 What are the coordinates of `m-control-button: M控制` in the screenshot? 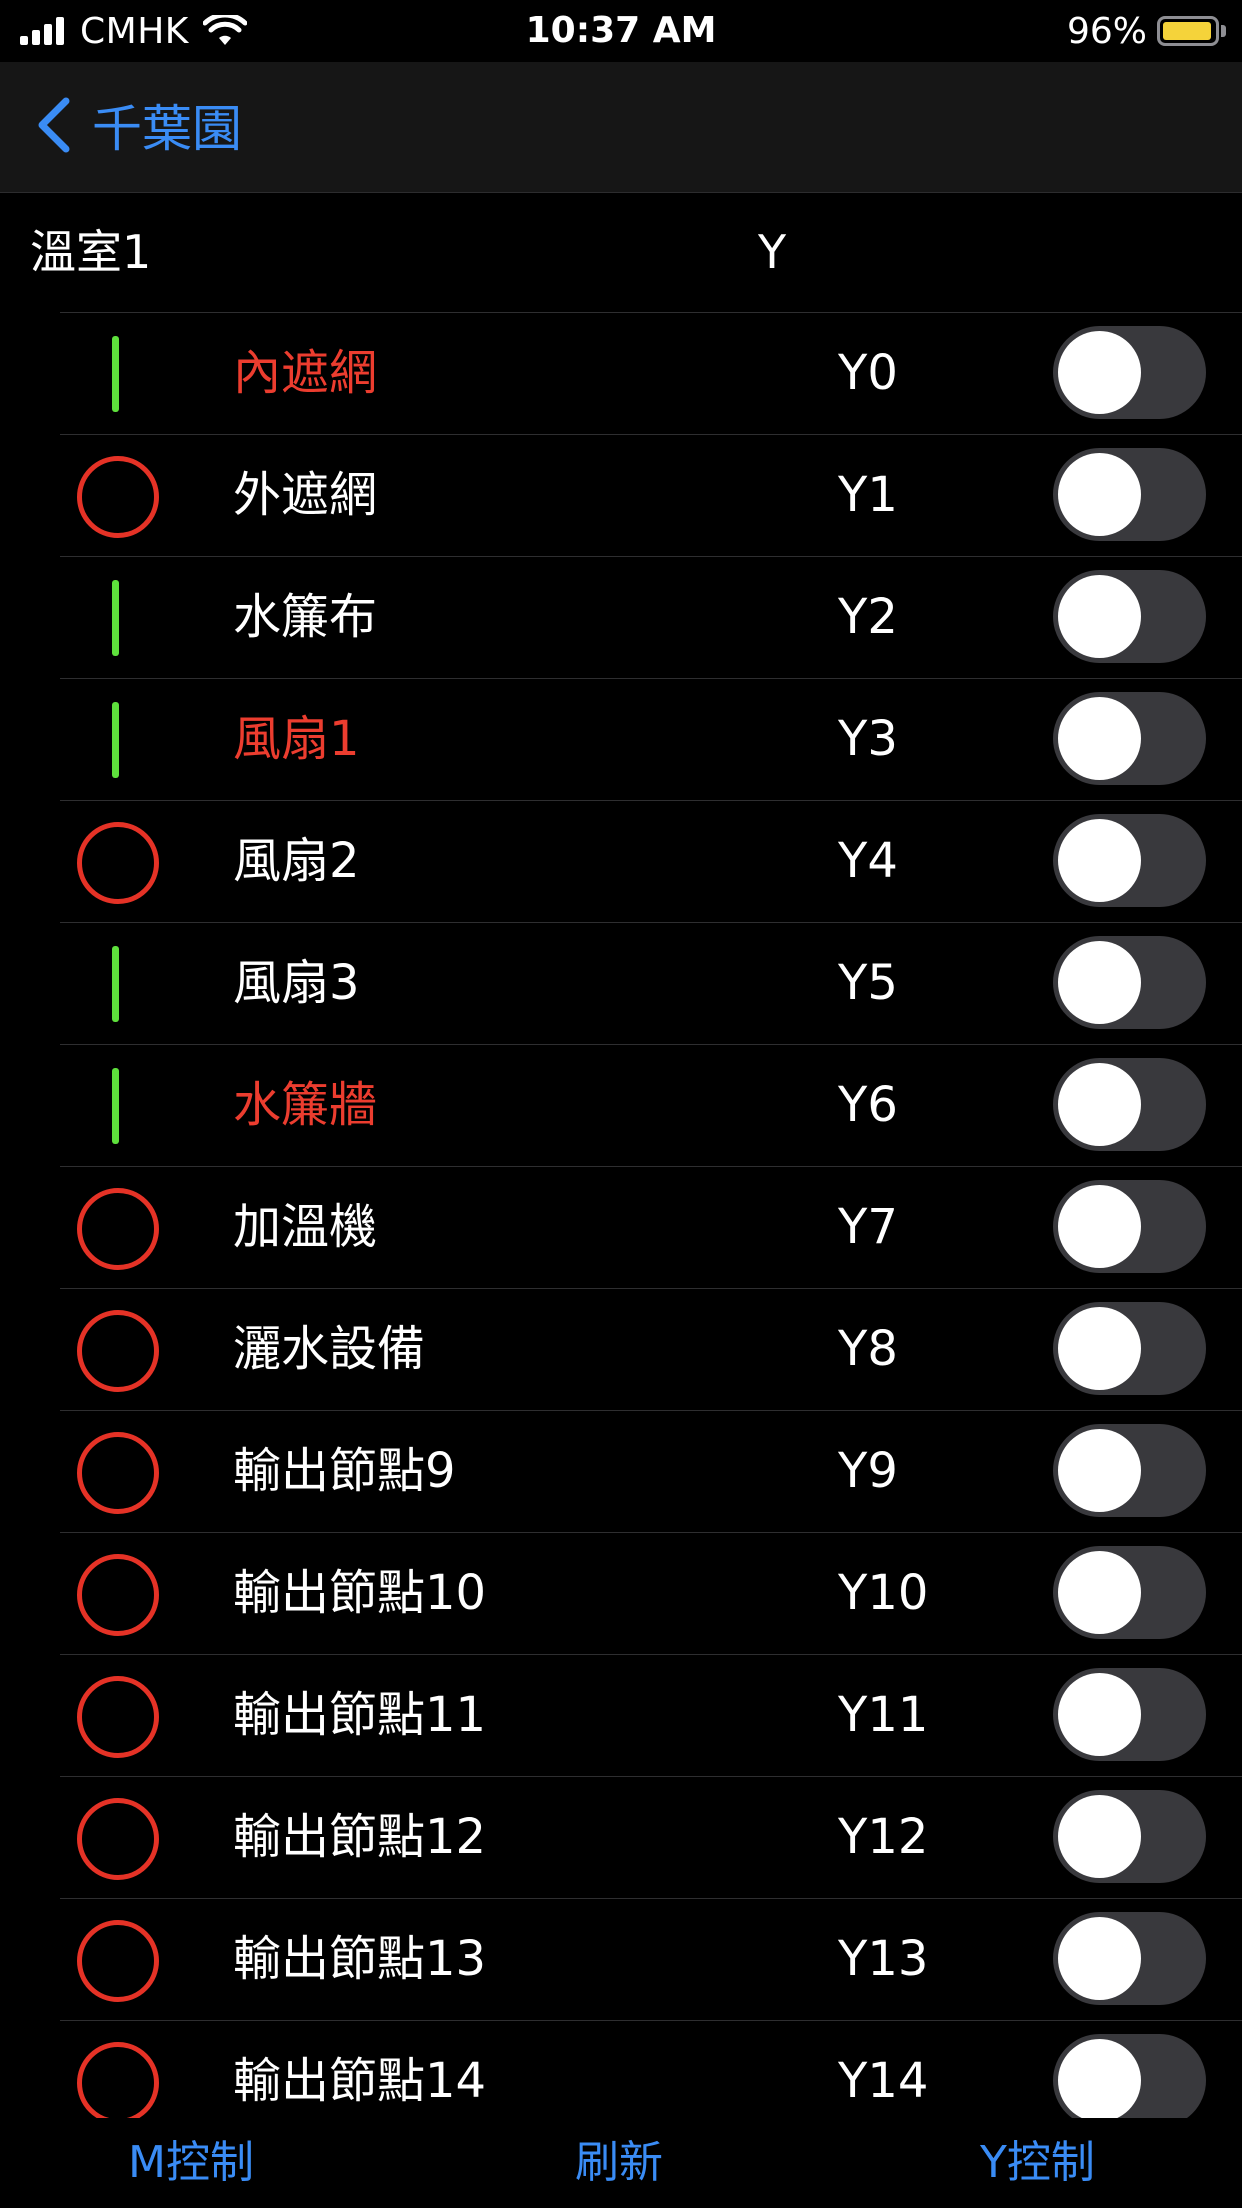 It's located at (191, 2163).